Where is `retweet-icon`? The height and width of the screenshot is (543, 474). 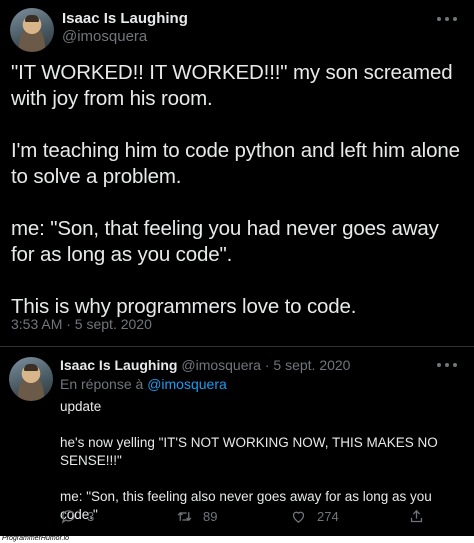
retweet-icon is located at coordinates (184, 516).